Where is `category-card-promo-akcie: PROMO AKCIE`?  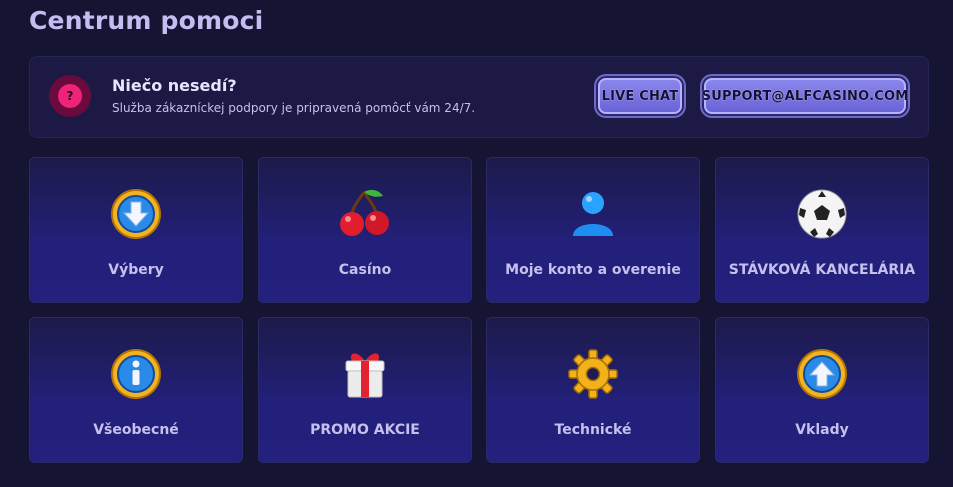 category-card-promo-akcie: PROMO AKCIE is located at coordinates (365, 390).